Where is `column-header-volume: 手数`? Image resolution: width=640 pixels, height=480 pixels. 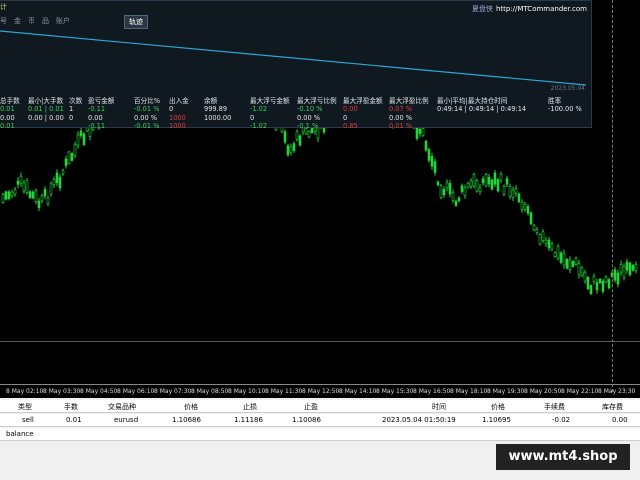 column-header-volume: 手数 is located at coordinates (71, 407).